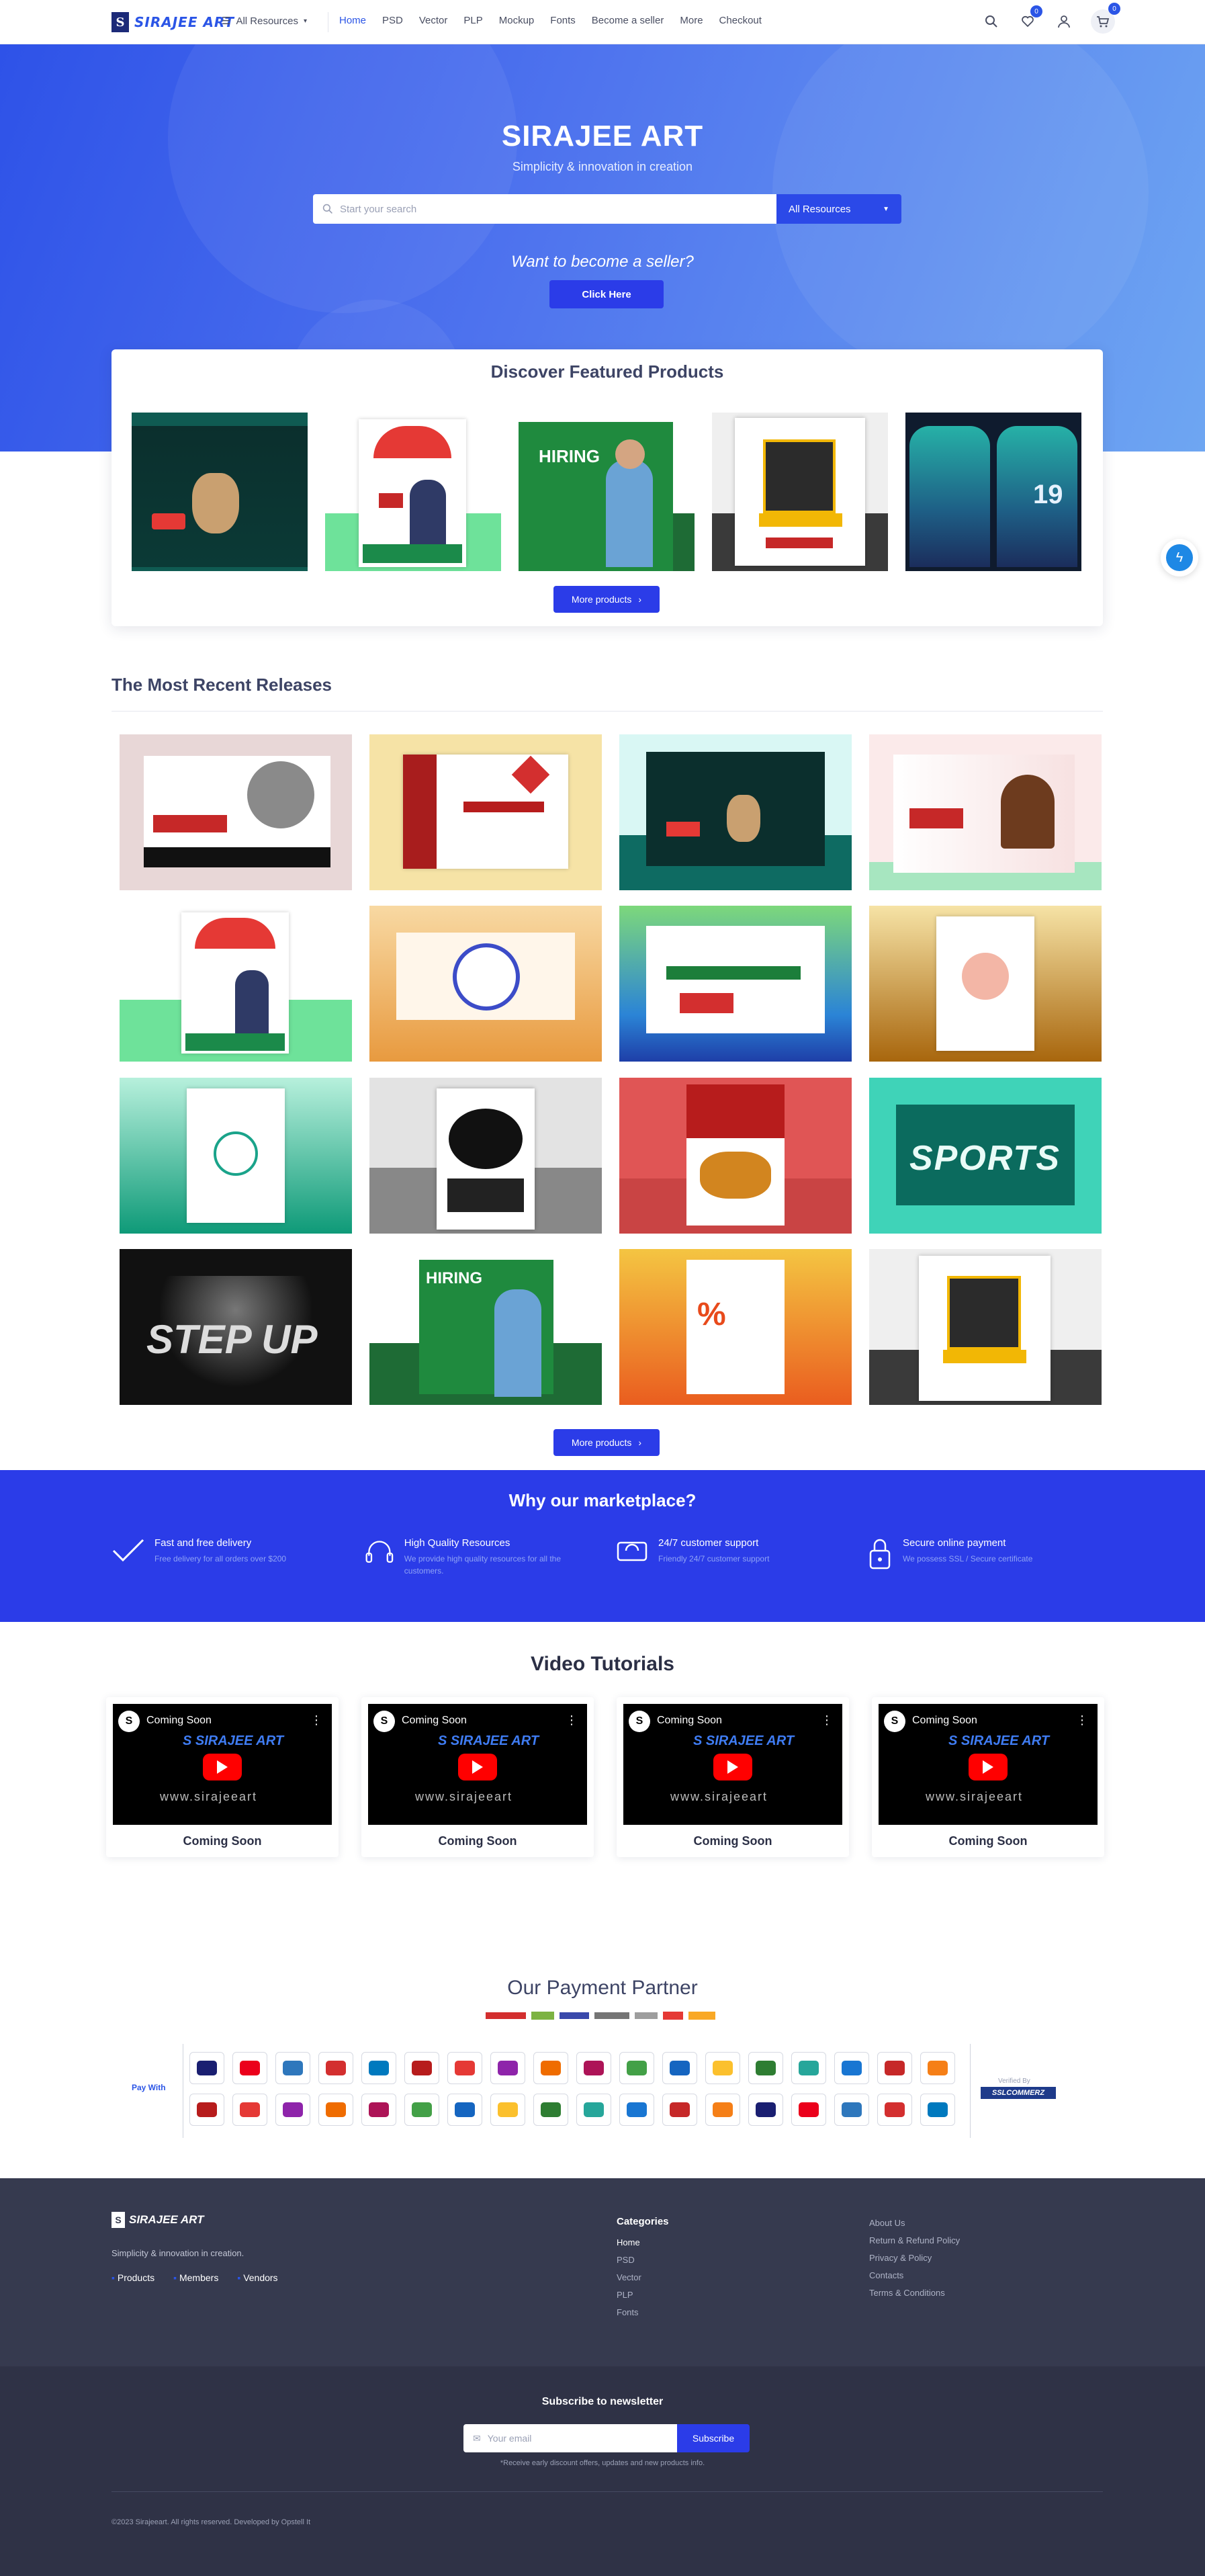  Describe the element at coordinates (542, 2016) in the screenshot. I see `partner-logo` at that location.